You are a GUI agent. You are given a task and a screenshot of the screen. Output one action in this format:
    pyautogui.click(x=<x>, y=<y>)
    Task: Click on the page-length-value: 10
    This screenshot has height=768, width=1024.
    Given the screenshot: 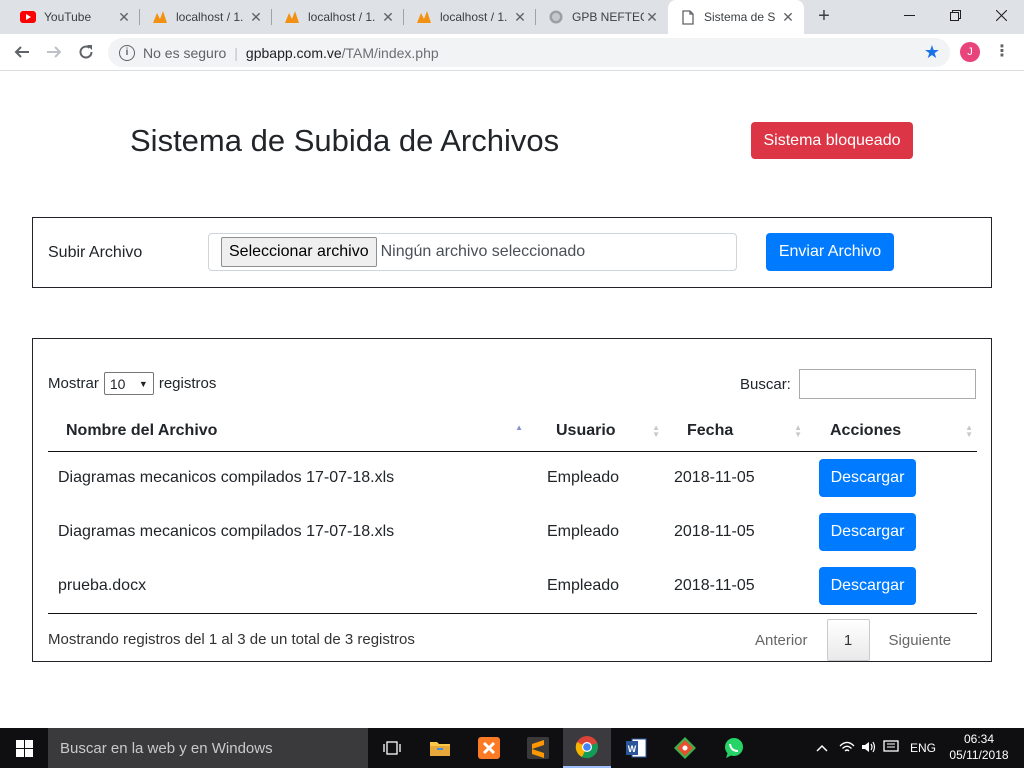 What is the action you would take?
    pyautogui.click(x=117, y=383)
    